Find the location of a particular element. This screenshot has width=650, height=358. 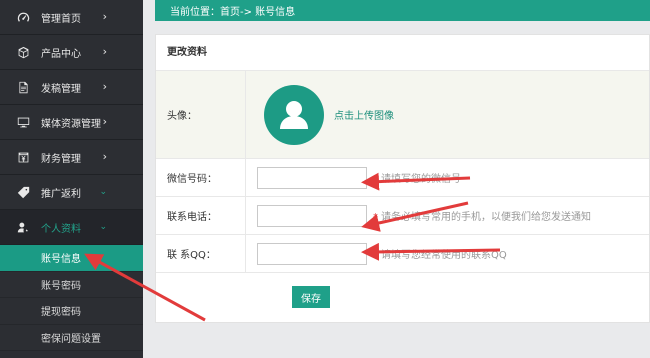

upload-avatar-link: 点击上传图像 is located at coordinates (364, 114).